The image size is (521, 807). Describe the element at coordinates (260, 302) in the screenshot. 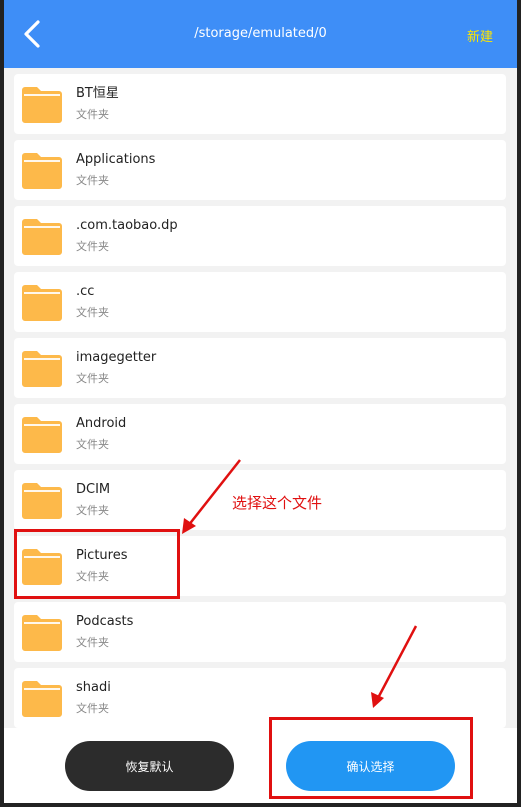

I see `list-item: .cc 文件夹` at that location.